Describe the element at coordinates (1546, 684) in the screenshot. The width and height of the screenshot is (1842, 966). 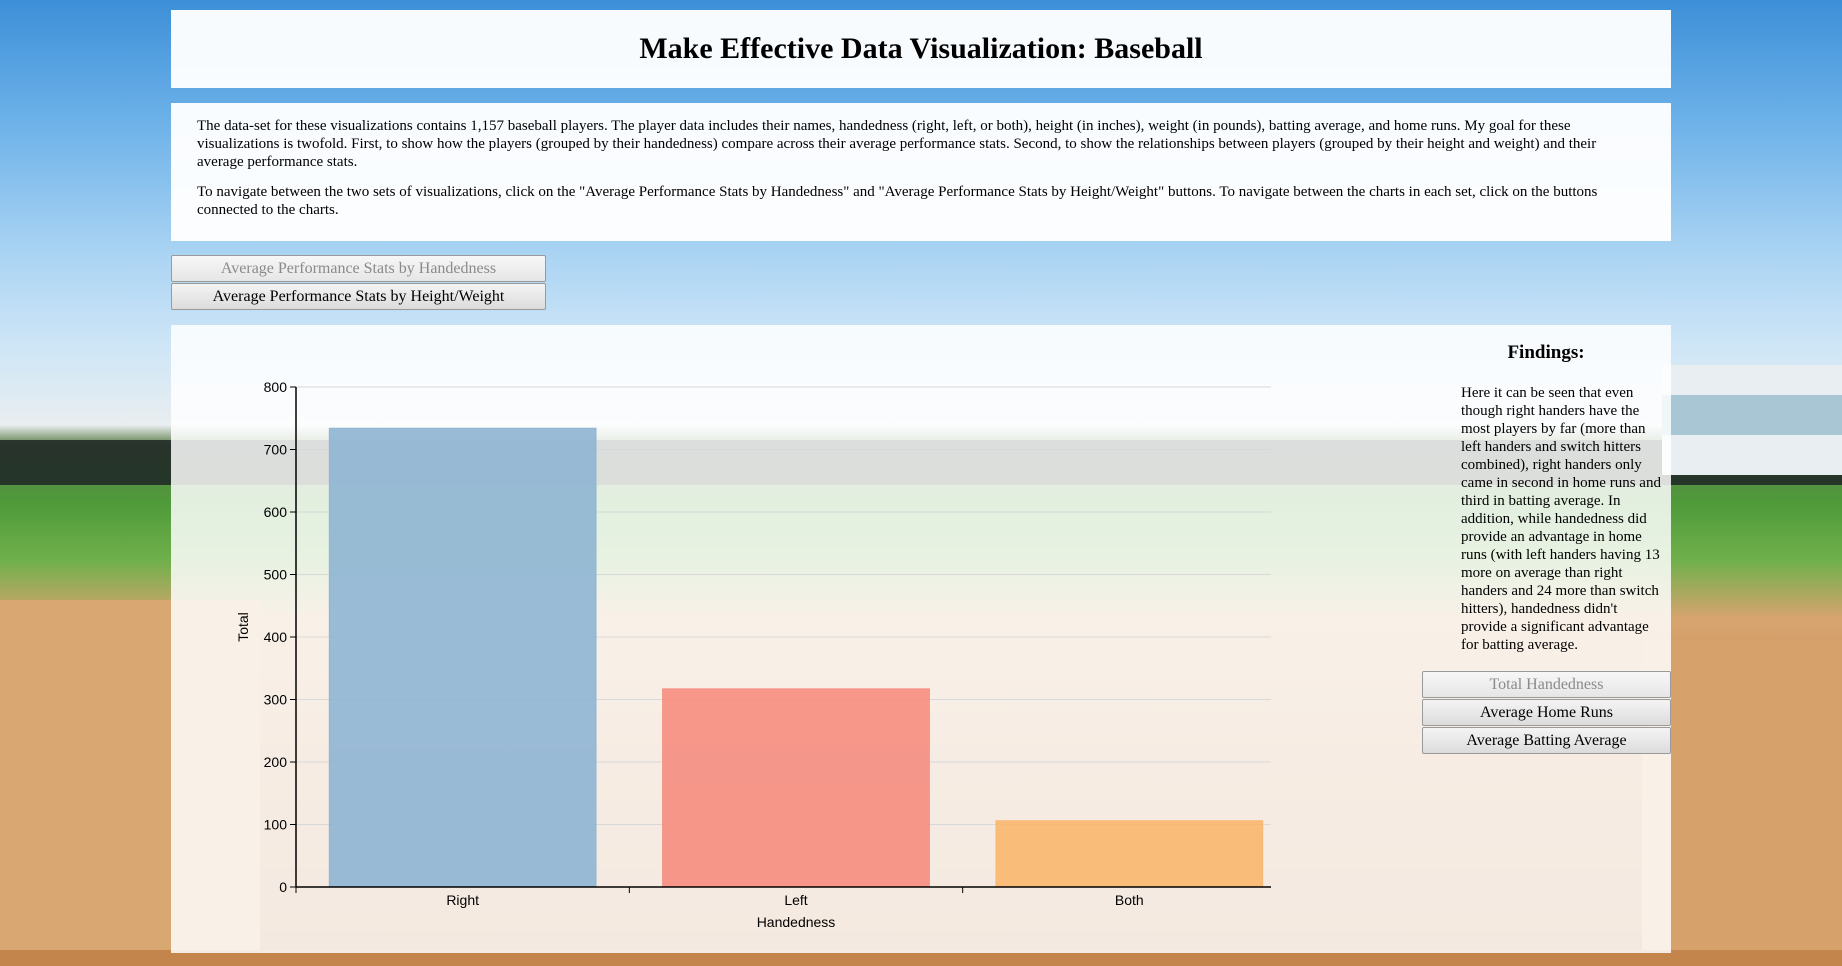
I see `total-handedness-button: Total Handedness` at that location.